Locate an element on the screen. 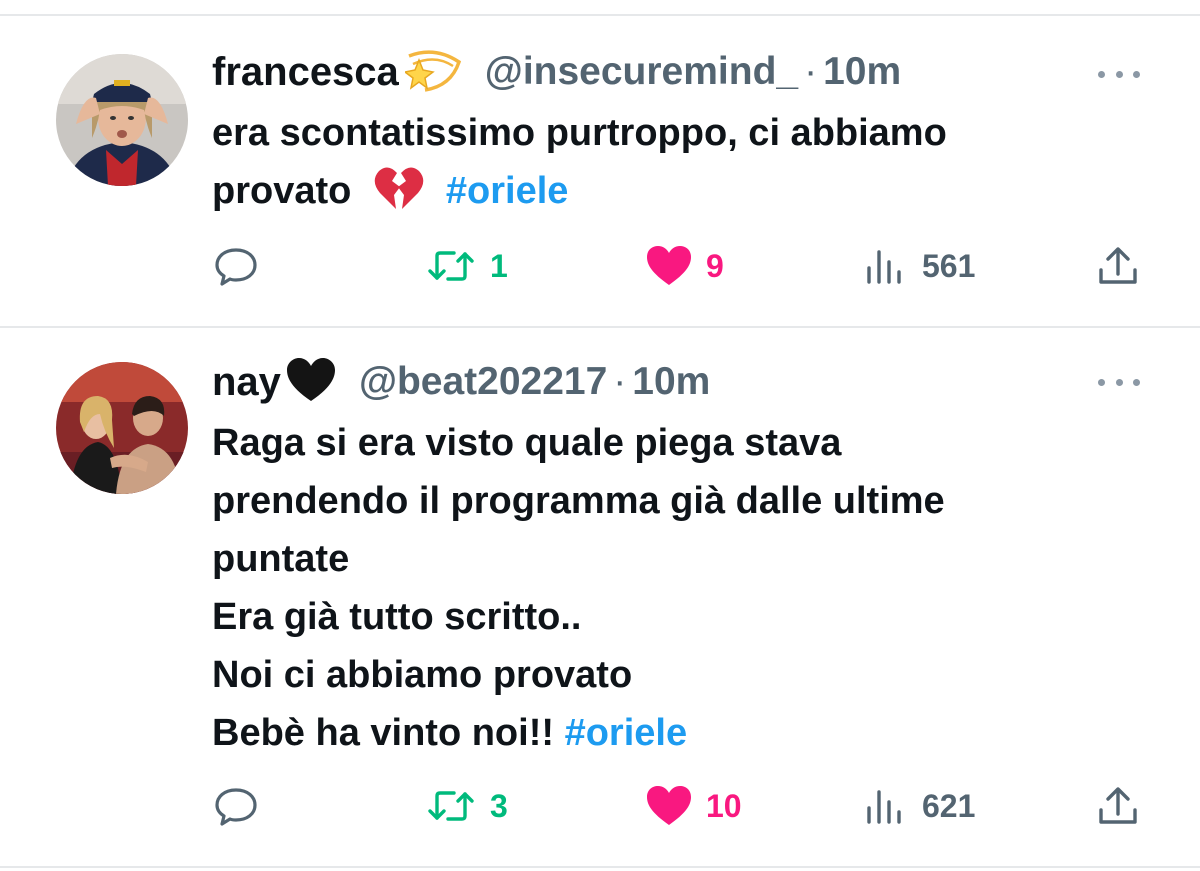  dizzy-star-icon is located at coordinates (433, 72).